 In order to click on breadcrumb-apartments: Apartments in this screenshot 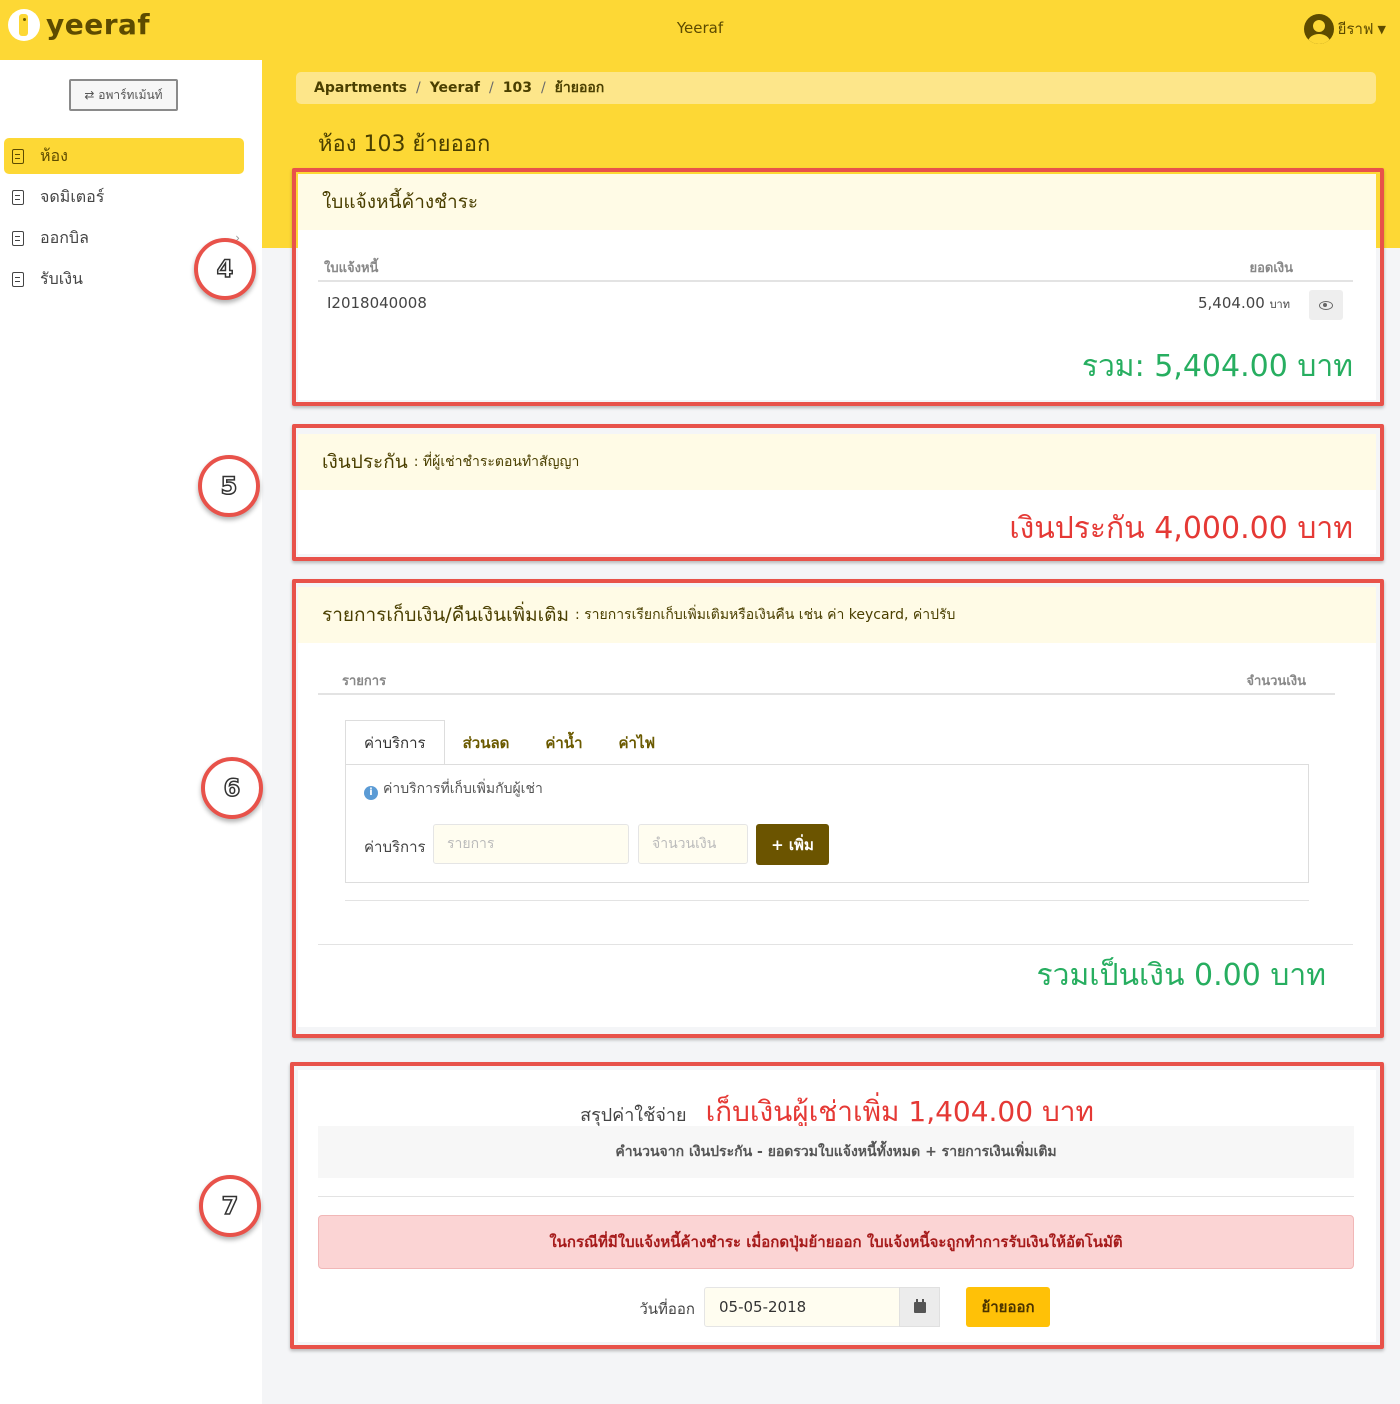, I will do `click(360, 88)`.